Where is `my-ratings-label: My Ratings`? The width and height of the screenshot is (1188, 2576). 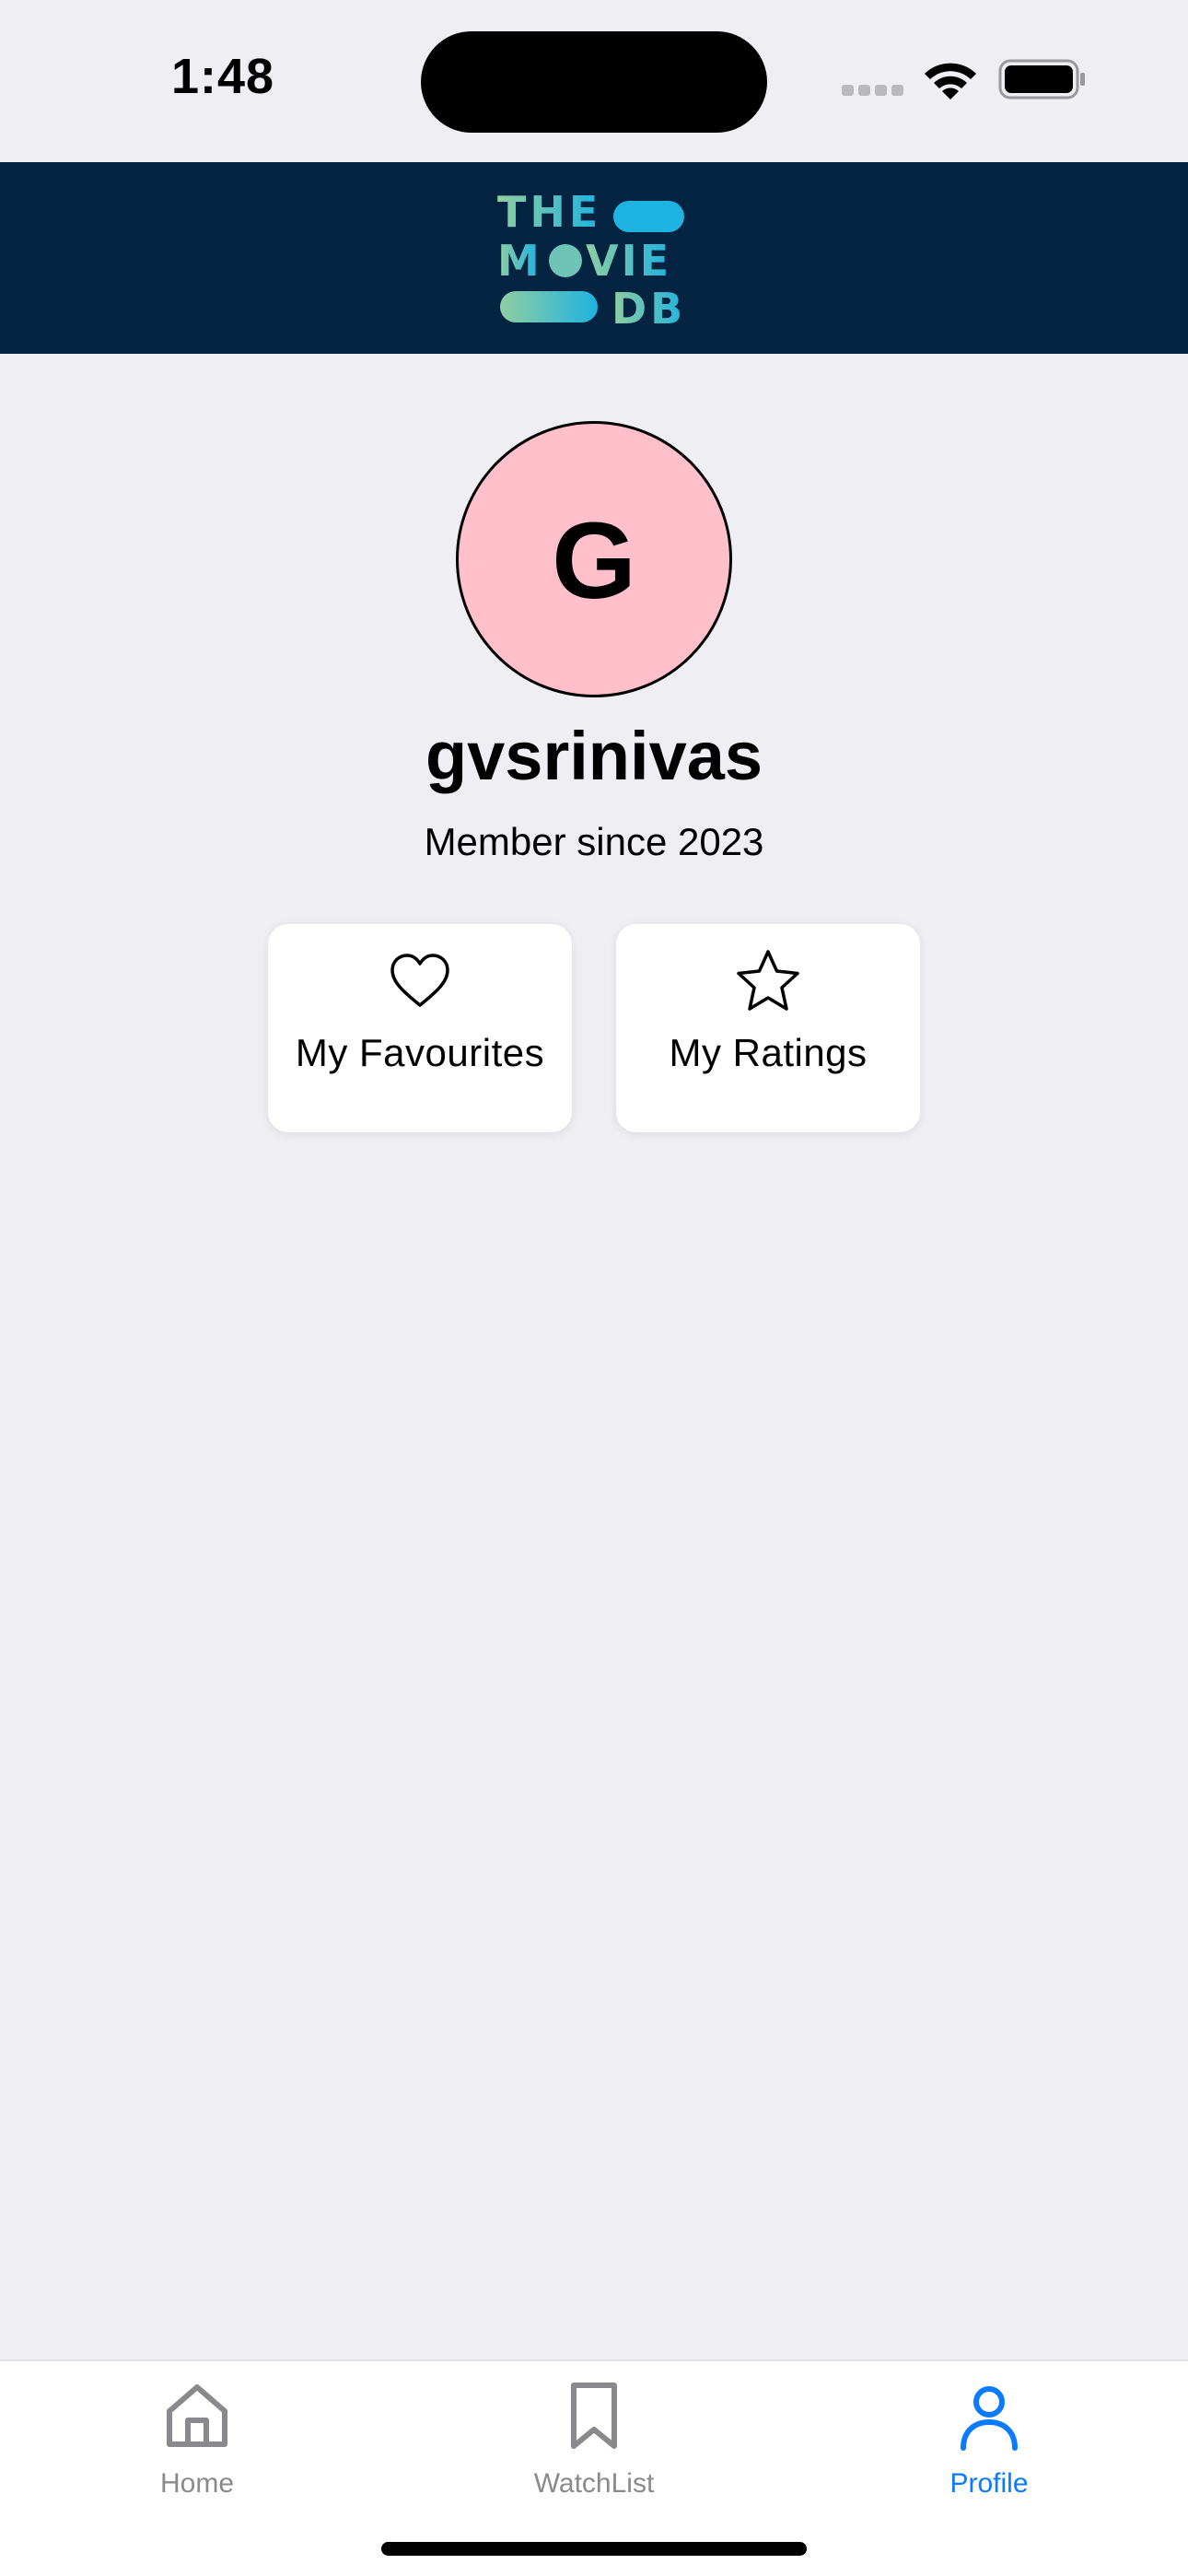
my-ratings-label: My Ratings is located at coordinates (768, 1052).